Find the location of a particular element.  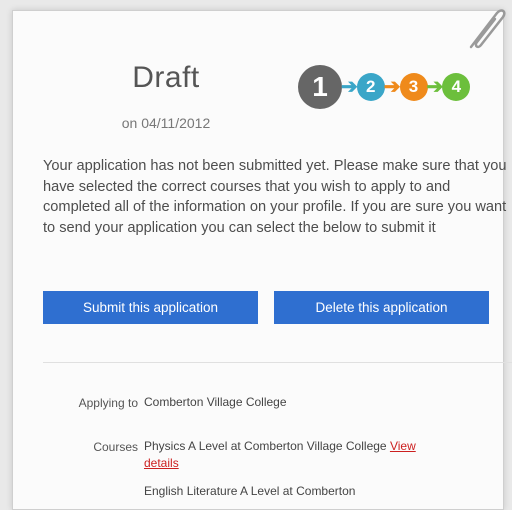

step-4: 4 is located at coordinates (456, 87).